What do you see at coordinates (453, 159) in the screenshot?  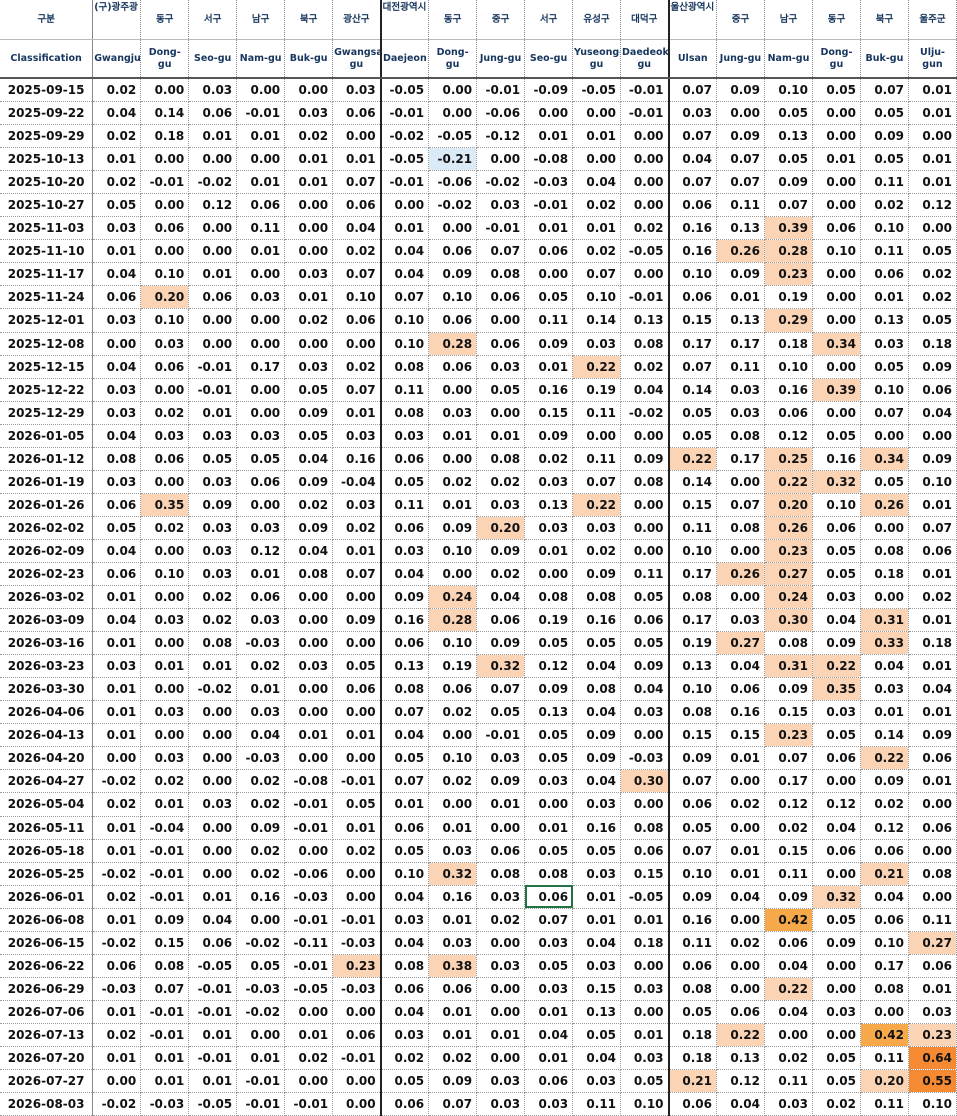 I see `table-cell: -0.21` at bounding box center [453, 159].